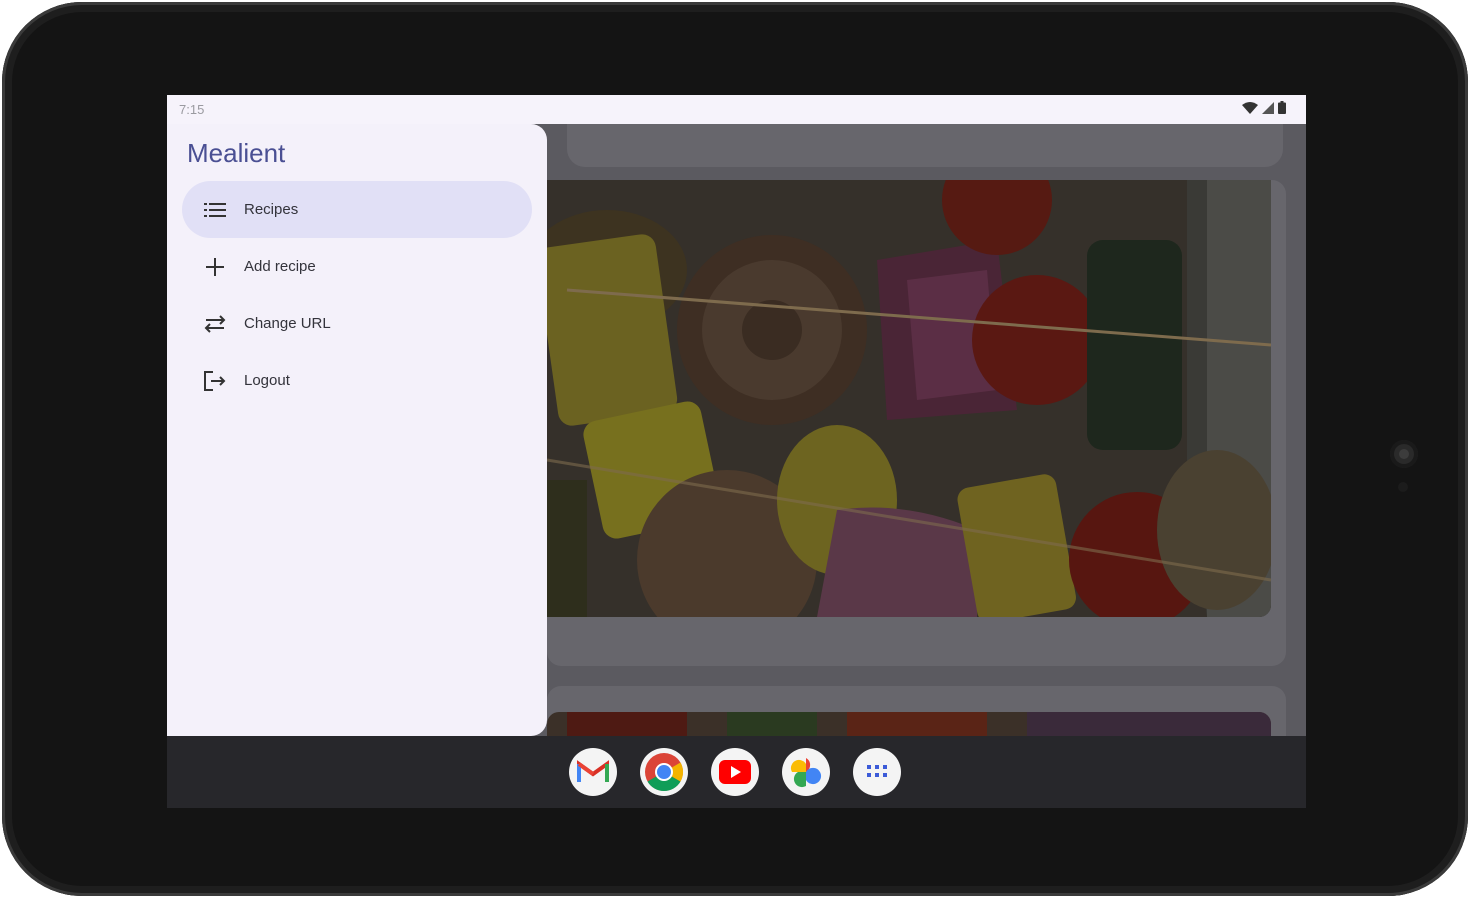 Image resolution: width=1472 pixels, height=900 pixels. What do you see at coordinates (593, 772) in the screenshot?
I see `gmail-icon` at bounding box center [593, 772].